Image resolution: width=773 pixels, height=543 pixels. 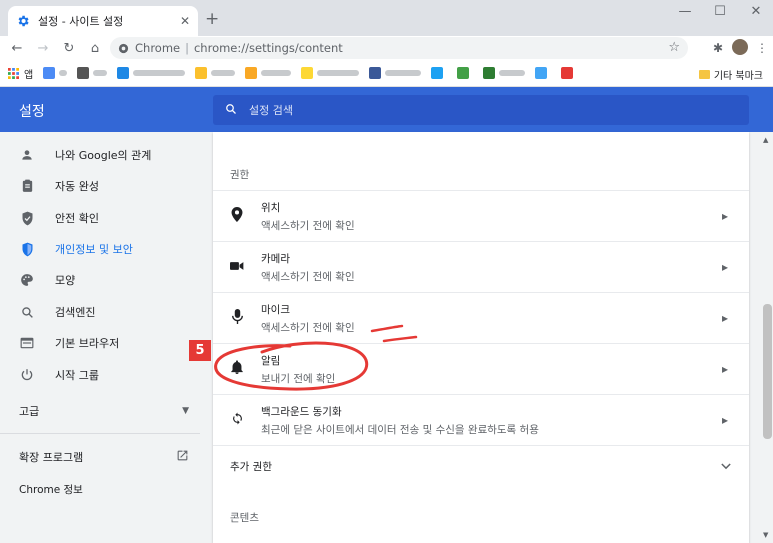 I want to click on sidebar-item-search-engine: 검색엔진, so click(x=57, y=312).